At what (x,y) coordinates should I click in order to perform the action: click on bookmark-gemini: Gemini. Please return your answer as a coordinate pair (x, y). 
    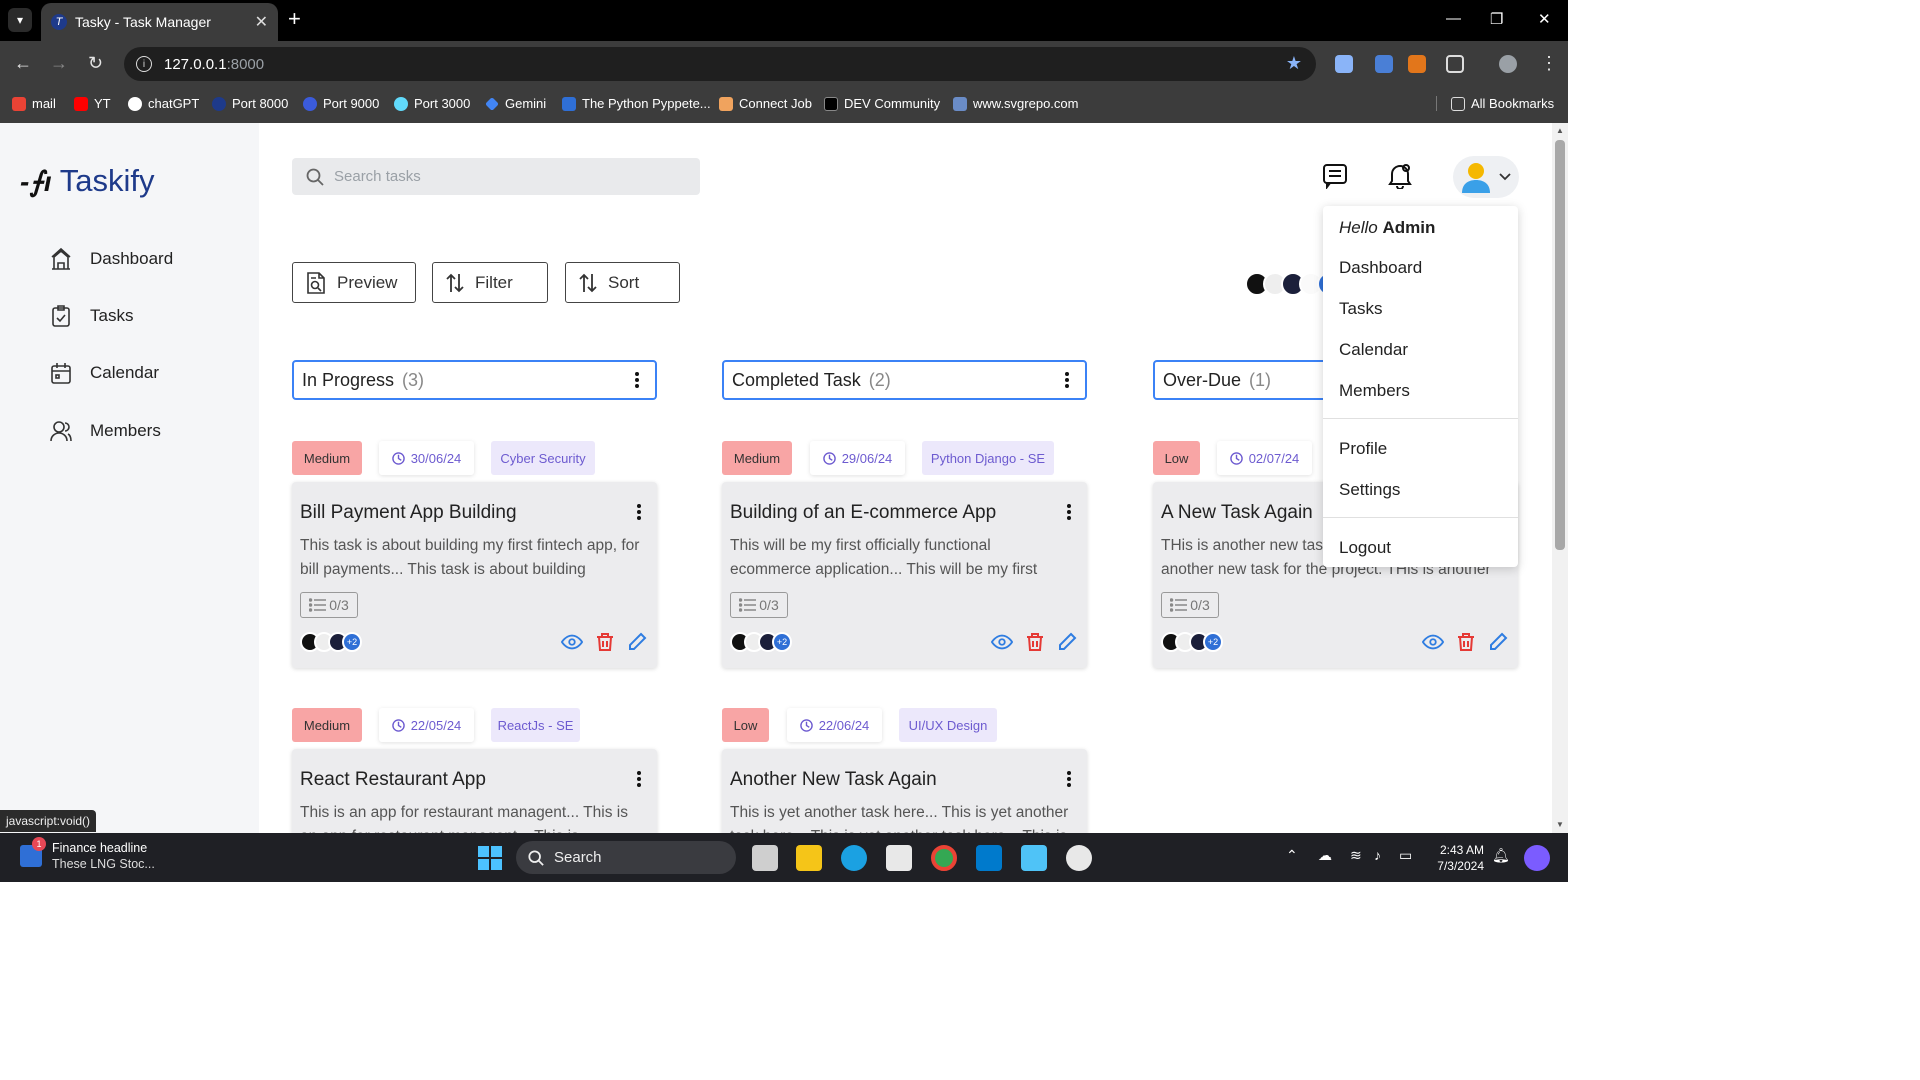
    Looking at the image, I should click on (515, 103).